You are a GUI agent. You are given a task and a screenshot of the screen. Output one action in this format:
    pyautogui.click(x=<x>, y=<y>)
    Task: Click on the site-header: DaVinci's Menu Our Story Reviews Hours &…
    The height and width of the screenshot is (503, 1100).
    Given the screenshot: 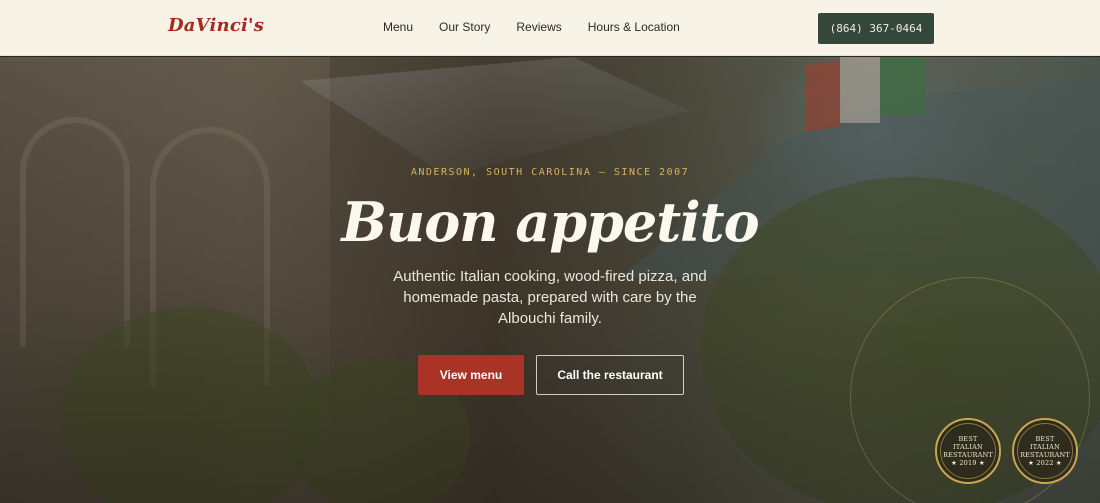 What is the action you would take?
    pyautogui.click(x=550, y=28)
    